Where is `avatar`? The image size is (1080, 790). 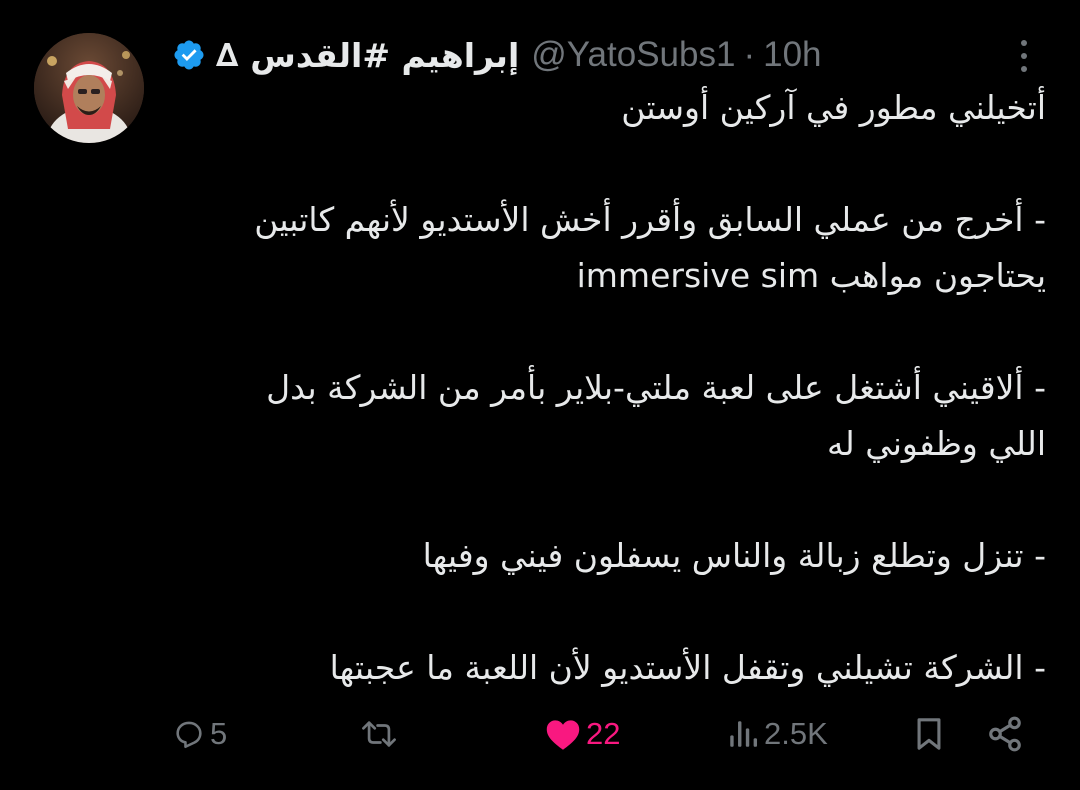
avatar is located at coordinates (89, 88).